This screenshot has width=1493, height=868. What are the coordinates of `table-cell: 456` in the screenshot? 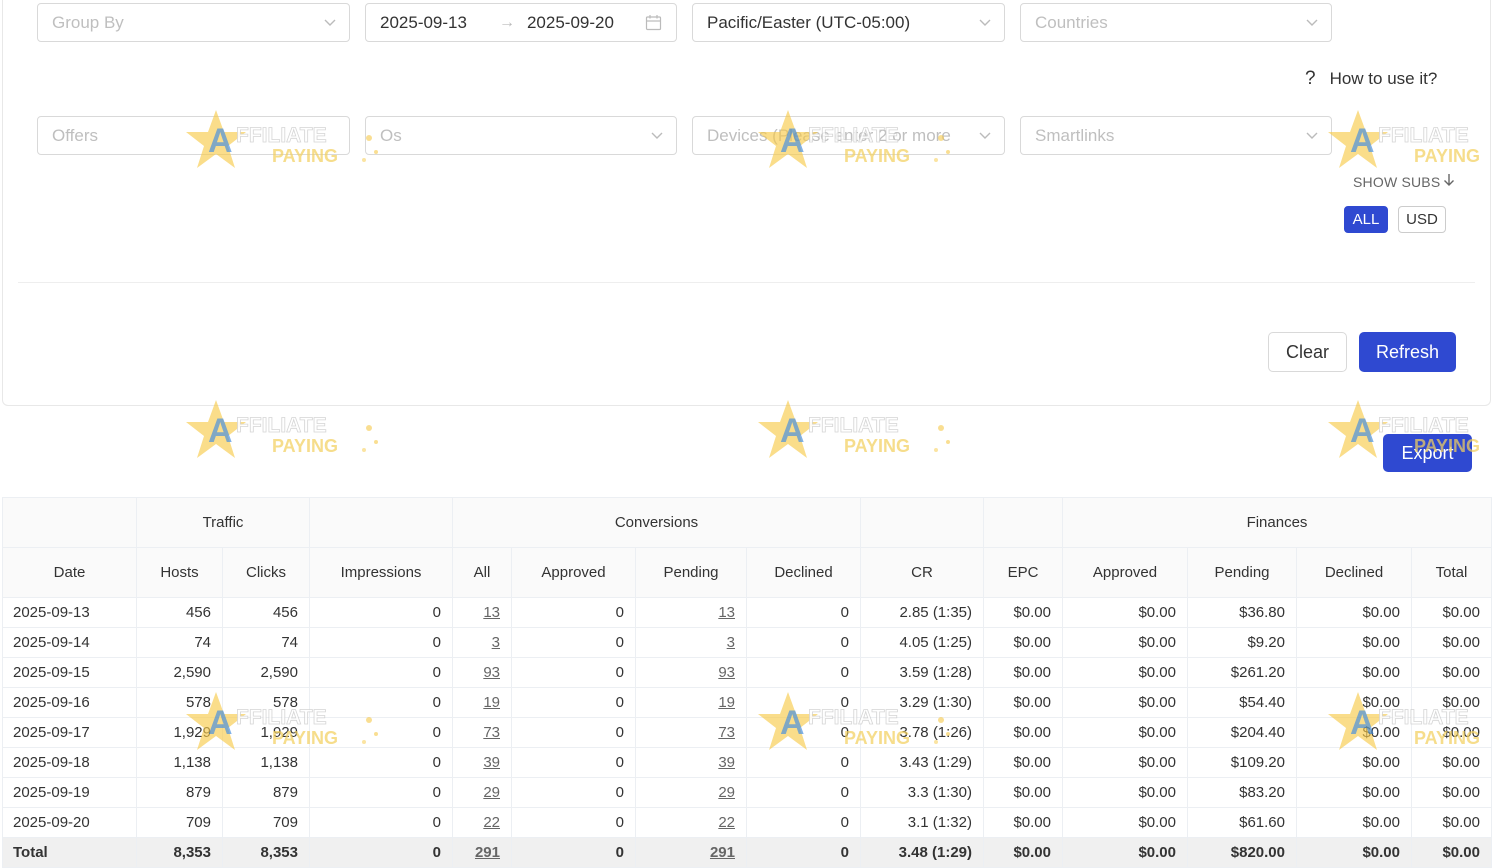 It's located at (266, 612).